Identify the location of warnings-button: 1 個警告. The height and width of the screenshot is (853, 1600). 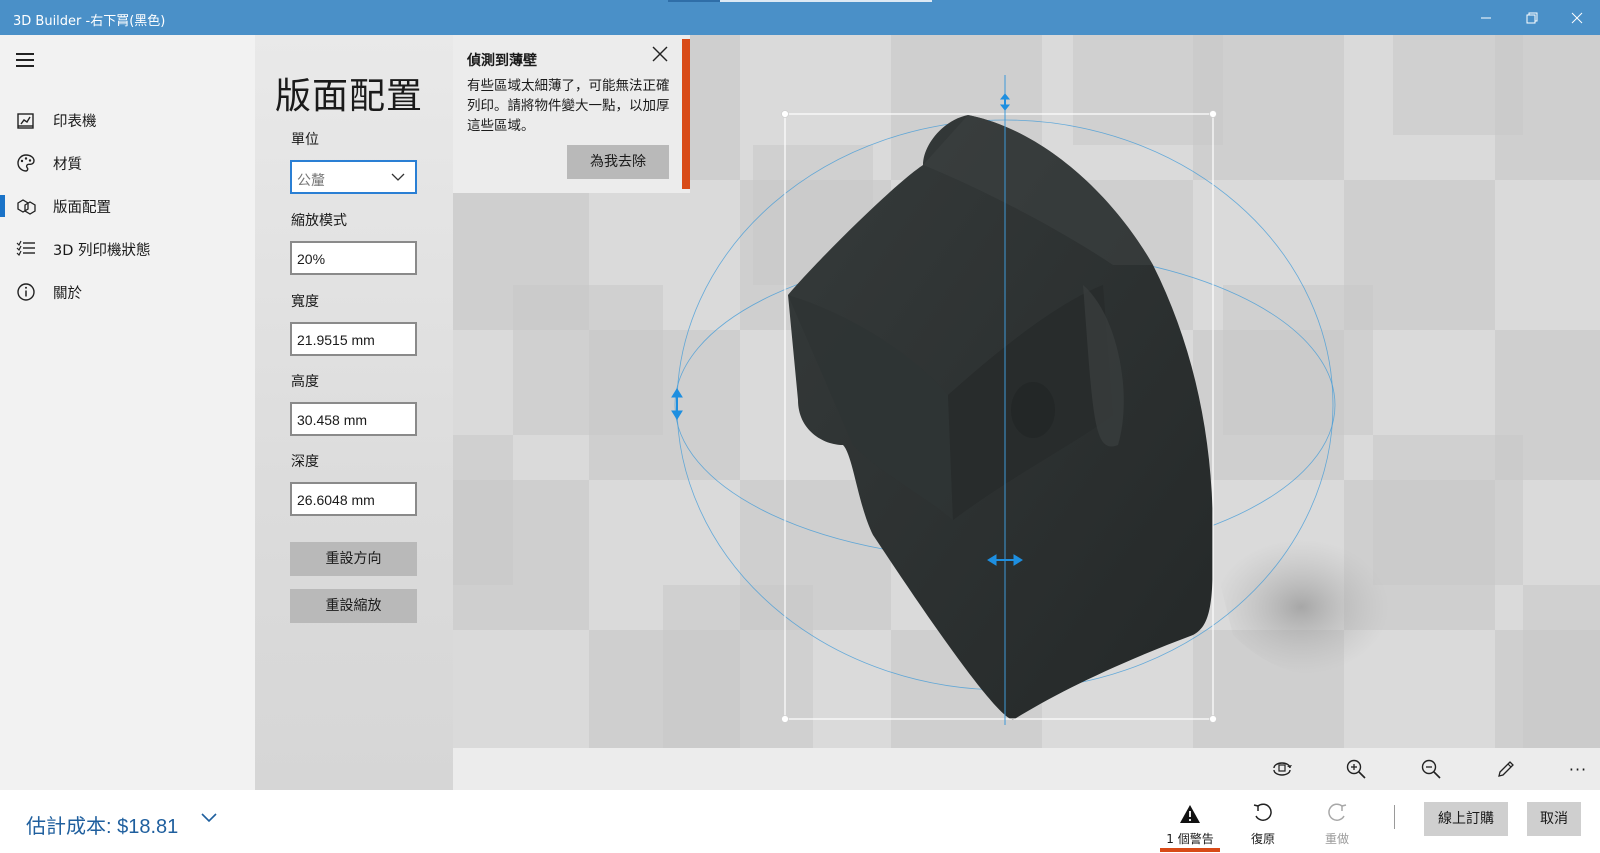
(1190, 823).